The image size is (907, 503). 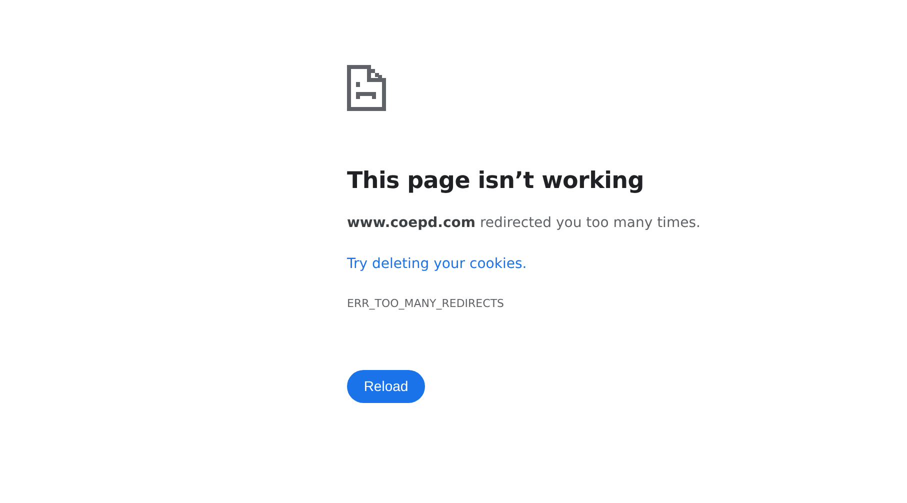 What do you see at coordinates (524, 223) in the screenshot?
I see `error-message: www.coepd.com redirected you too many times.` at bounding box center [524, 223].